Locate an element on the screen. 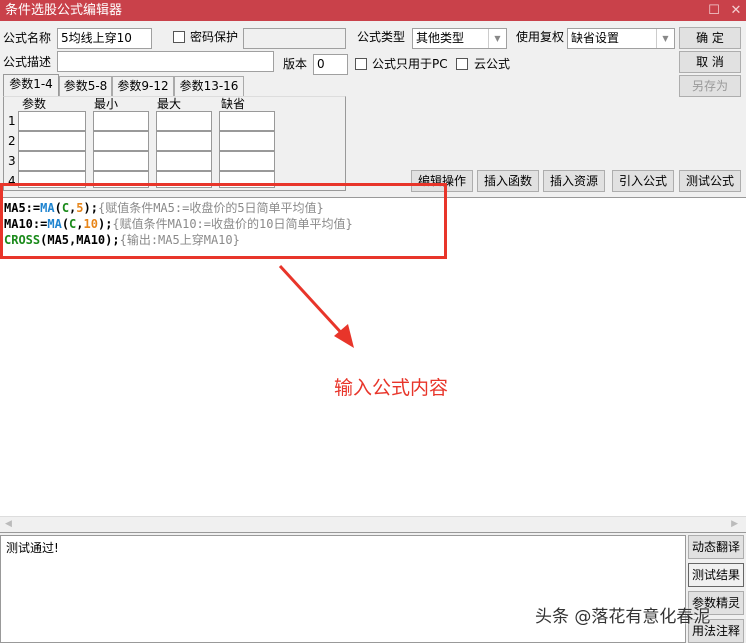 This screenshot has height=643, width=746. close-icon: ✕ is located at coordinates (736, 10).